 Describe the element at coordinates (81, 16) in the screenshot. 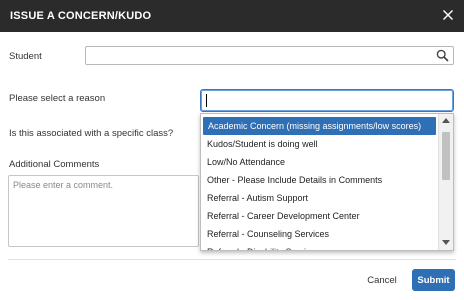

I see `dialog-title: ISSUE A CONCERN/KUDO` at that location.